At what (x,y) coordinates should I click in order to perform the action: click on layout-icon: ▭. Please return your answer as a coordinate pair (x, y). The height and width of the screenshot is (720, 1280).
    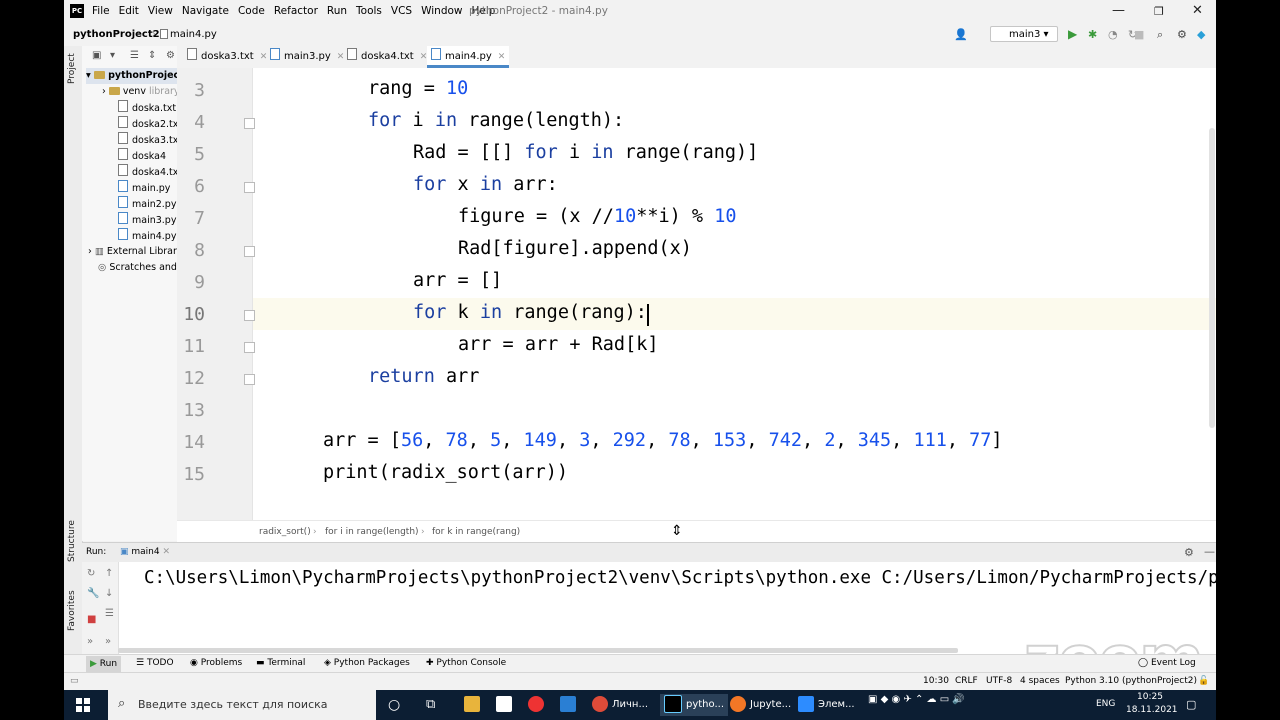
    Looking at the image, I should click on (74, 681).